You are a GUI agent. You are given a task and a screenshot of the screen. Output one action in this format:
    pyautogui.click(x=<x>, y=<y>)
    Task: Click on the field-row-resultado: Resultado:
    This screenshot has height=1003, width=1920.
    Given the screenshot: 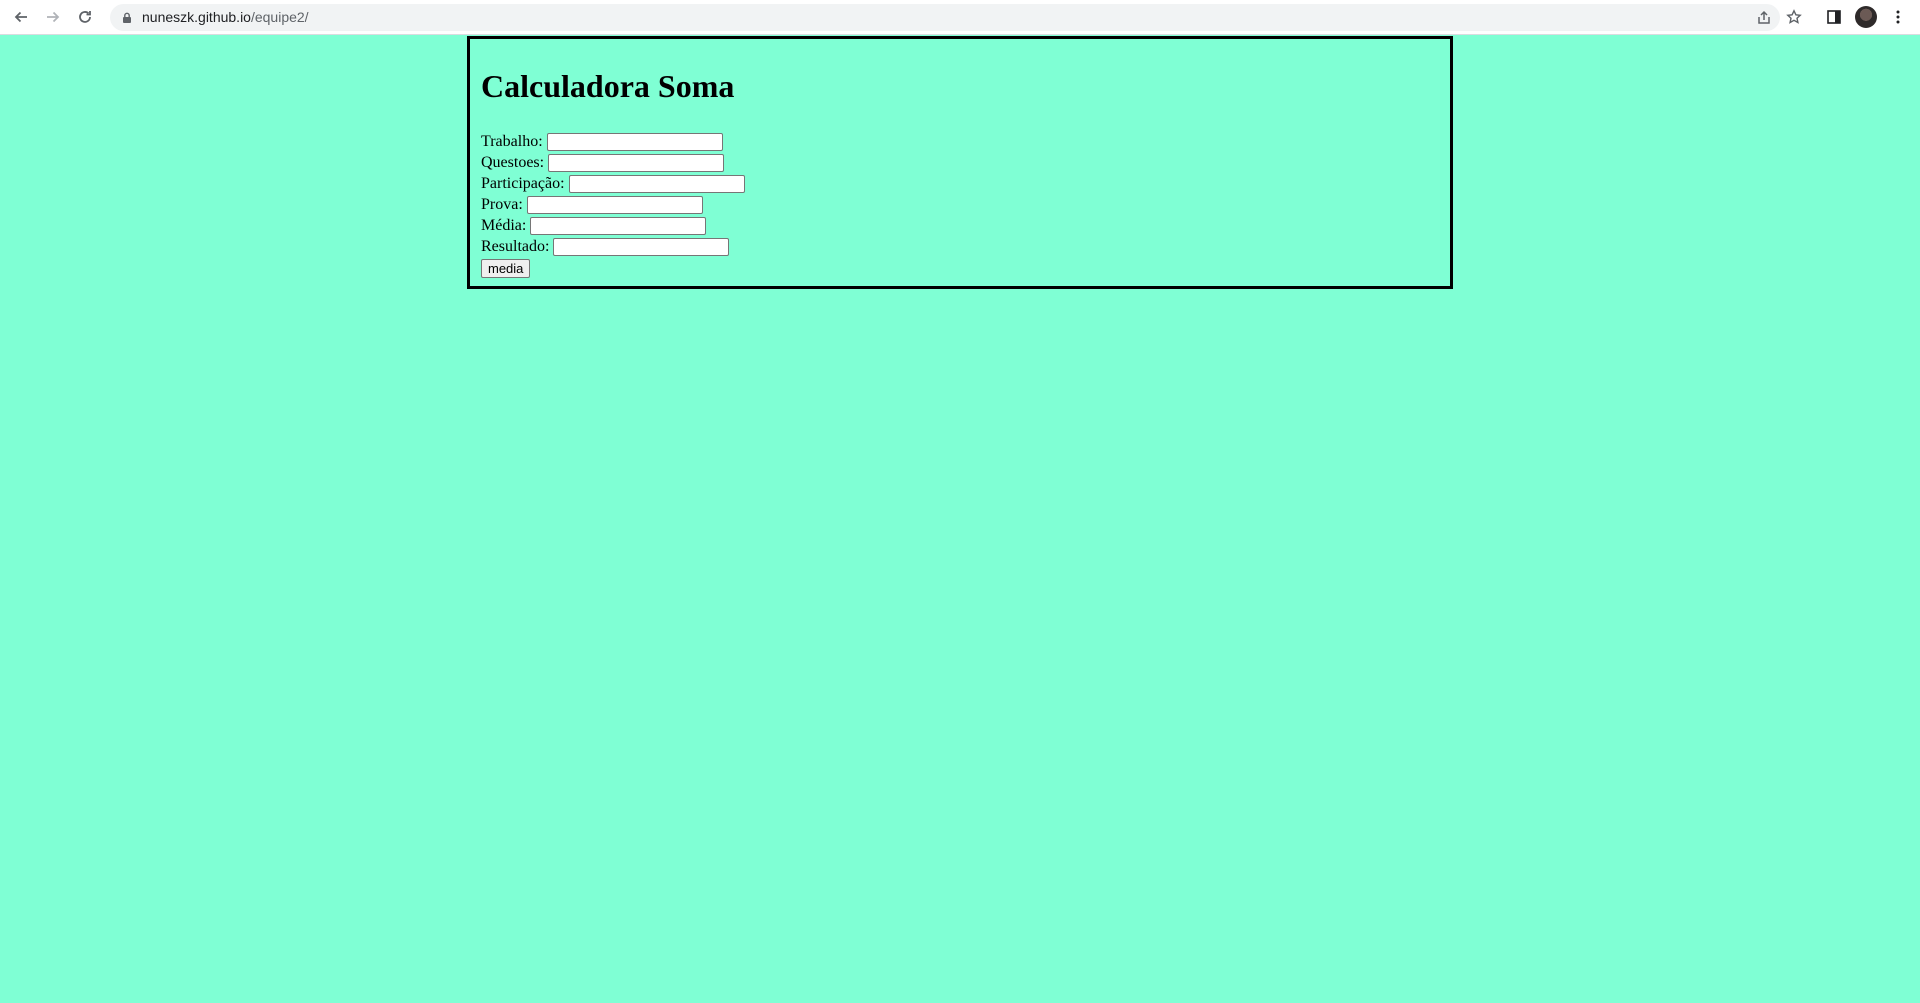 What is the action you would take?
    pyautogui.click(x=613, y=246)
    